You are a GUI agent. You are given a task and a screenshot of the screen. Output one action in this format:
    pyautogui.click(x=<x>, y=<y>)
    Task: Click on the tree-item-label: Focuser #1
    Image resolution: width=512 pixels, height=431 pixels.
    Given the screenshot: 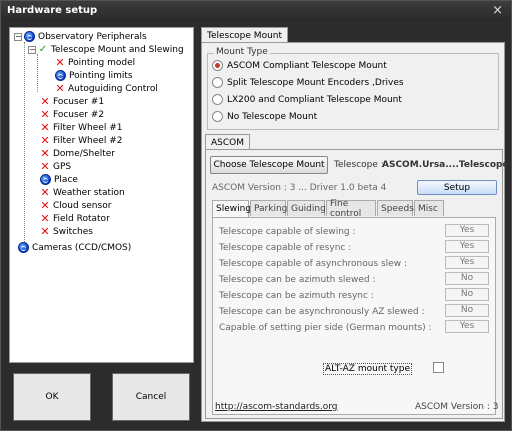 What is the action you would take?
    pyautogui.click(x=79, y=101)
    